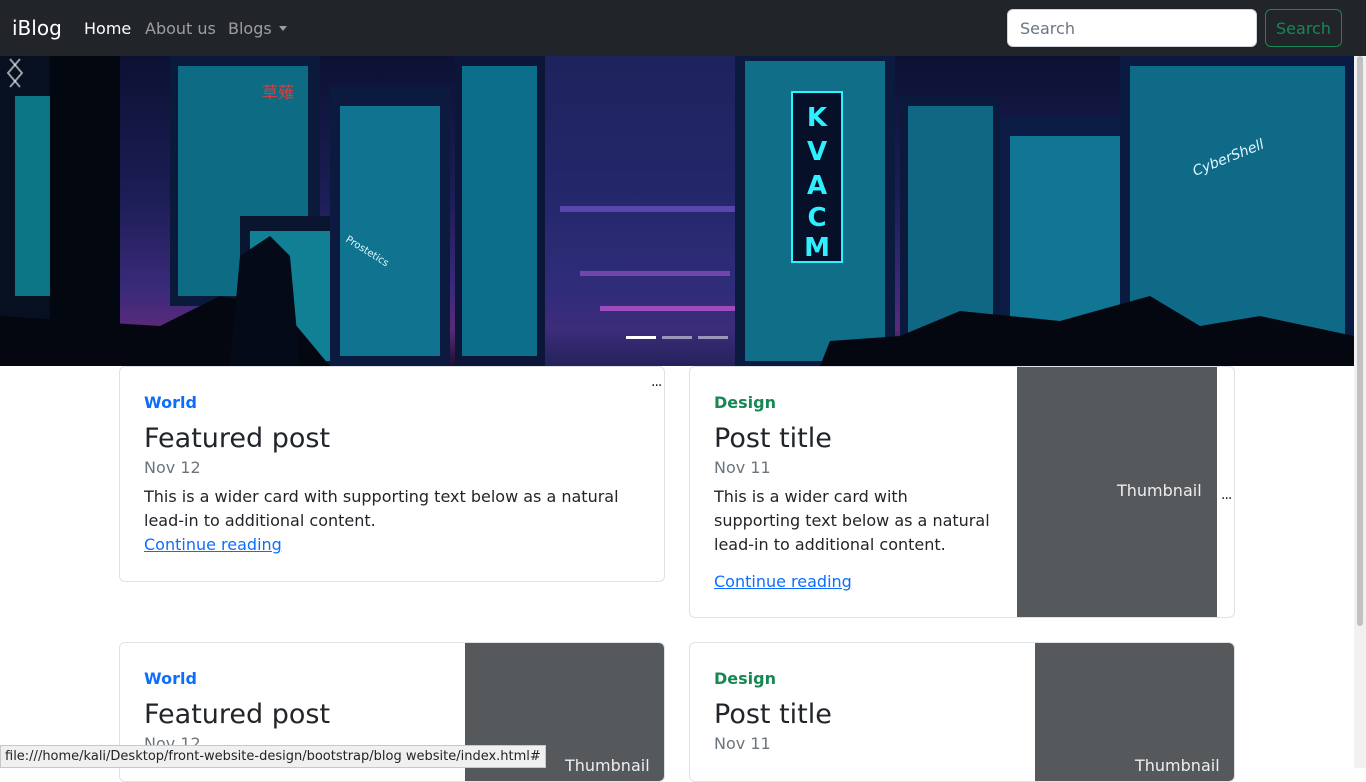 Image resolution: width=1366 pixels, height=782 pixels. Describe the element at coordinates (683, 28) in the screenshot. I see `navbar: iBlog Home About us Blogs Search` at that location.